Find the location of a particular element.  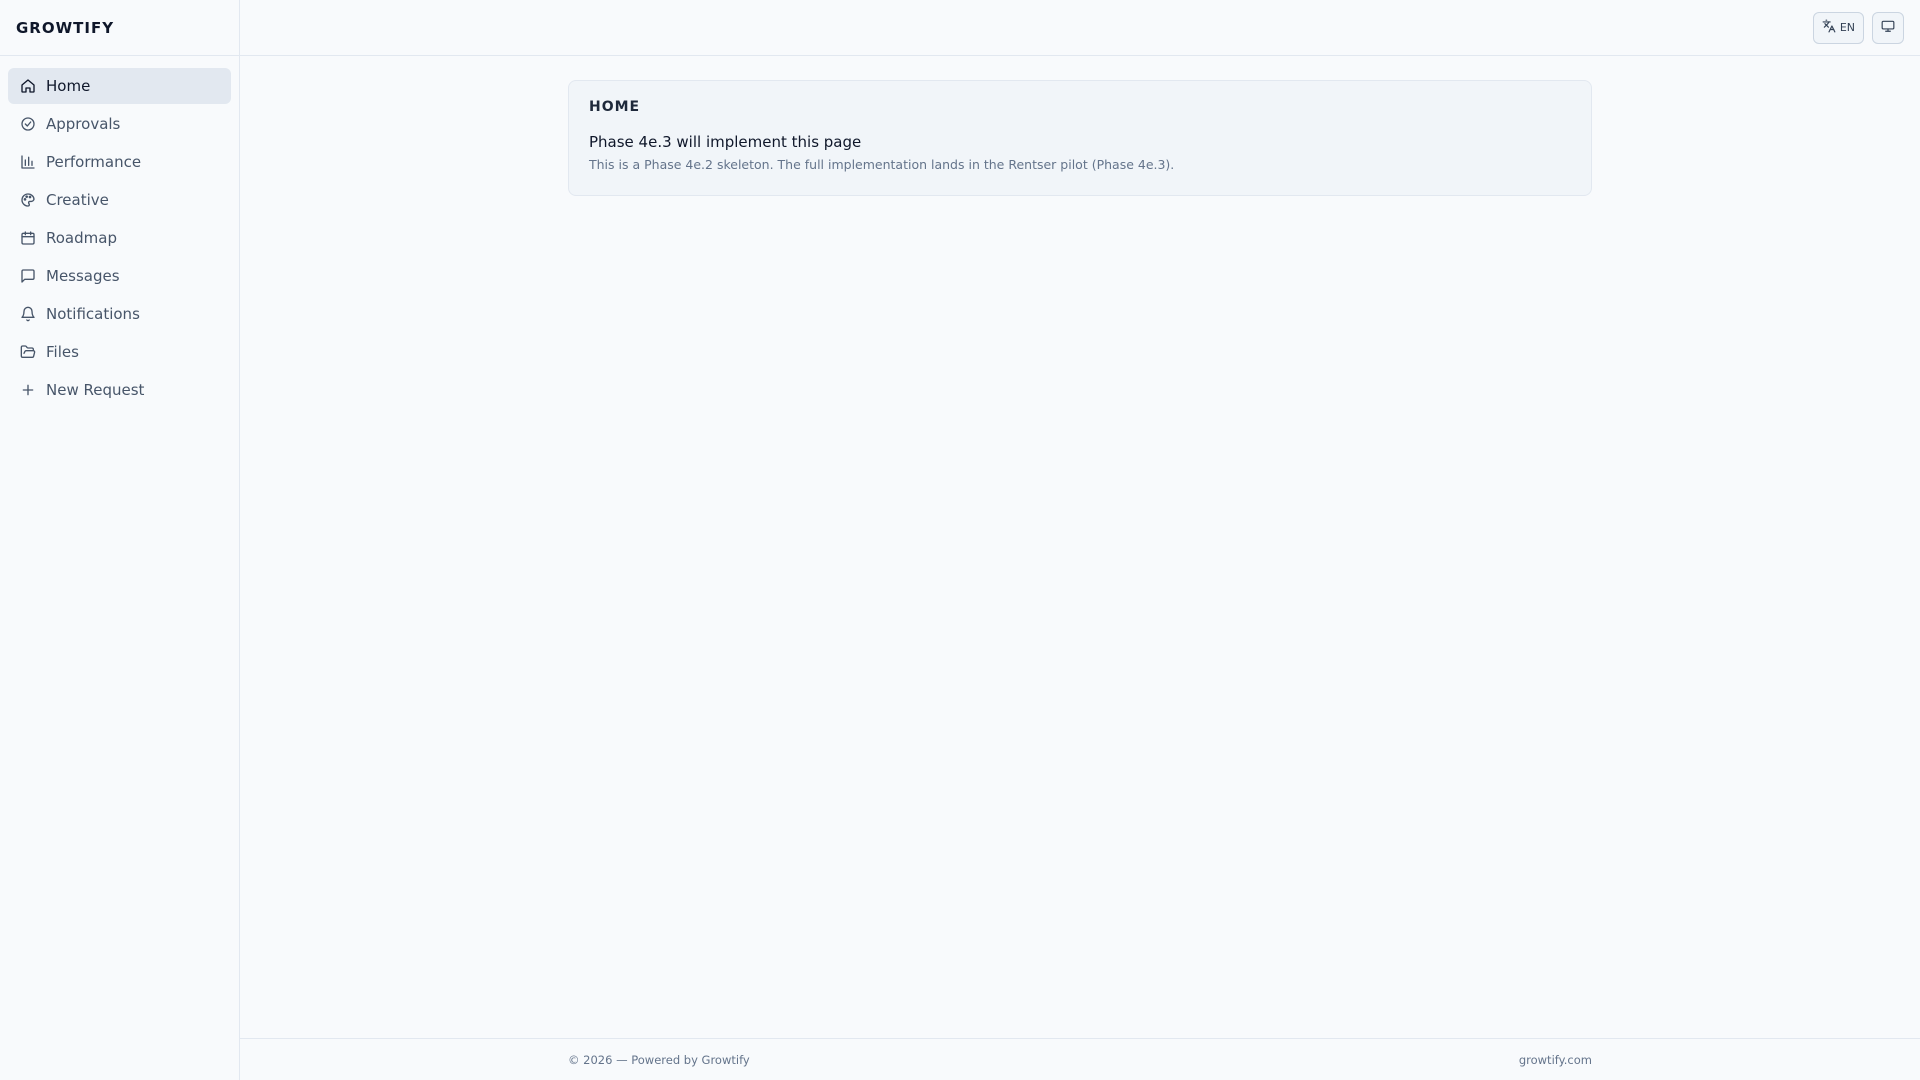

page-title: HOME is located at coordinates (615, 107).